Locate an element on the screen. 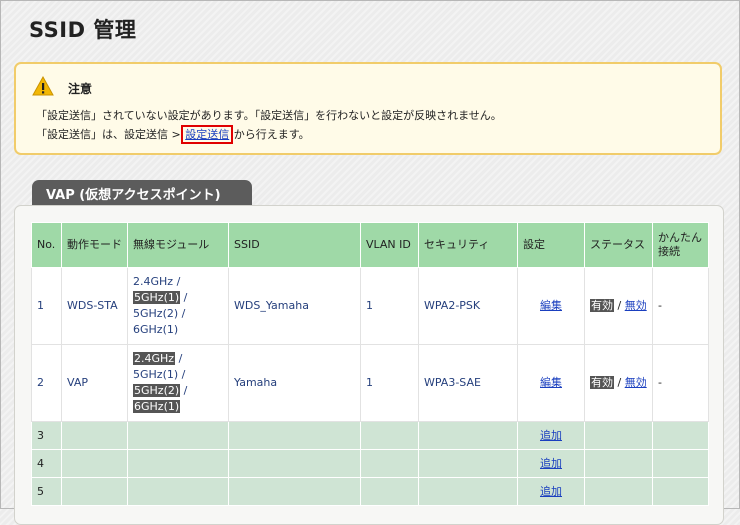  notice-instruction-suffix: から行えます。 is located at coordinates (270, 134).